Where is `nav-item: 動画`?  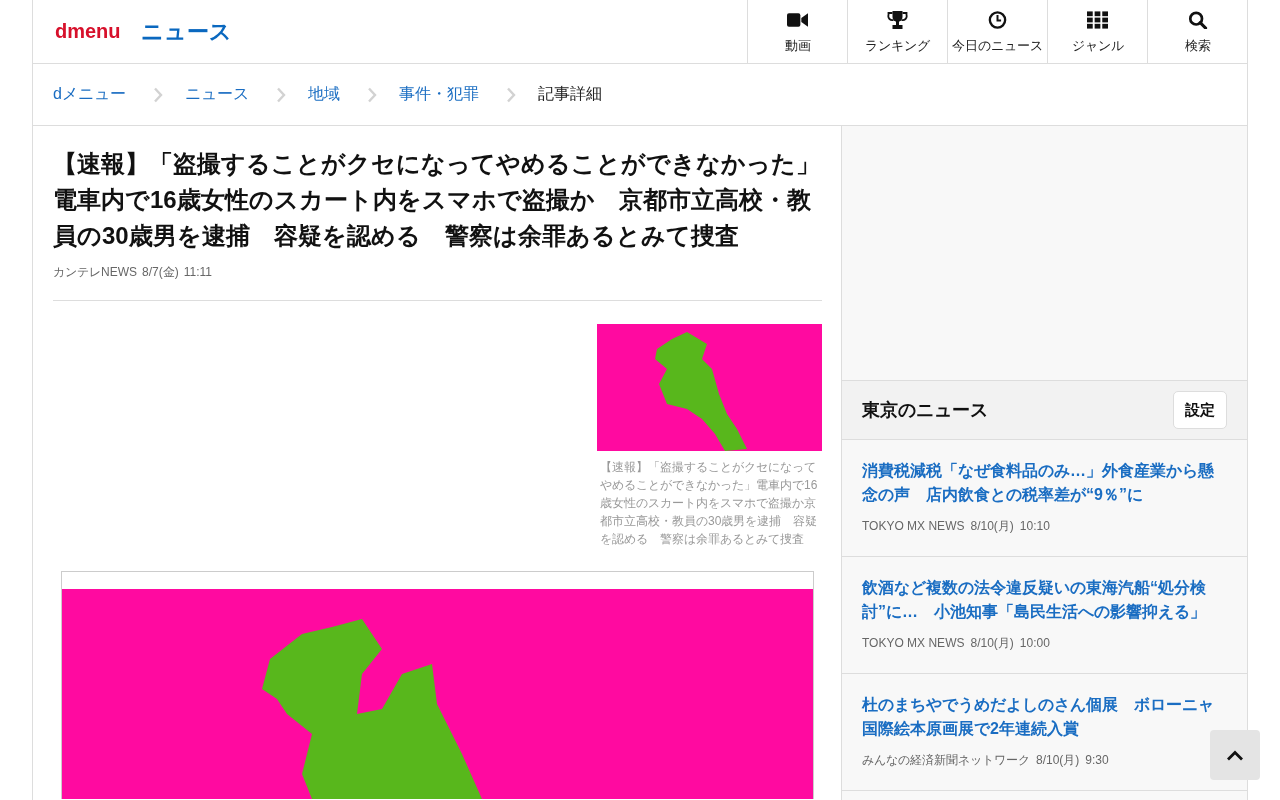 nav-item: 動画 is located at coordinates (797, 31).